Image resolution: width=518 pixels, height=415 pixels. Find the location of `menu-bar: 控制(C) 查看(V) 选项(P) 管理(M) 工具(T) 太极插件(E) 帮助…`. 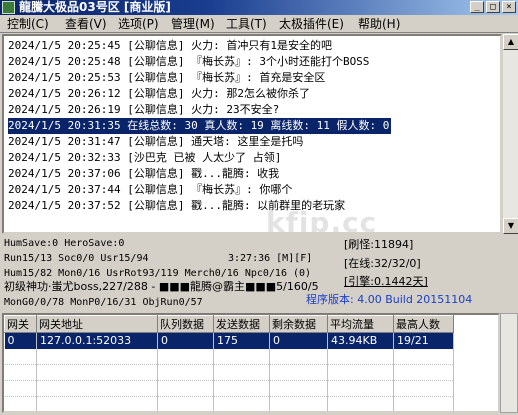

menu-bar: 控制(C) 查看(V) 选项(P) 管理(M) 工具(T) 太极插件(E) 帮助… is located at coordinates (259, 24).